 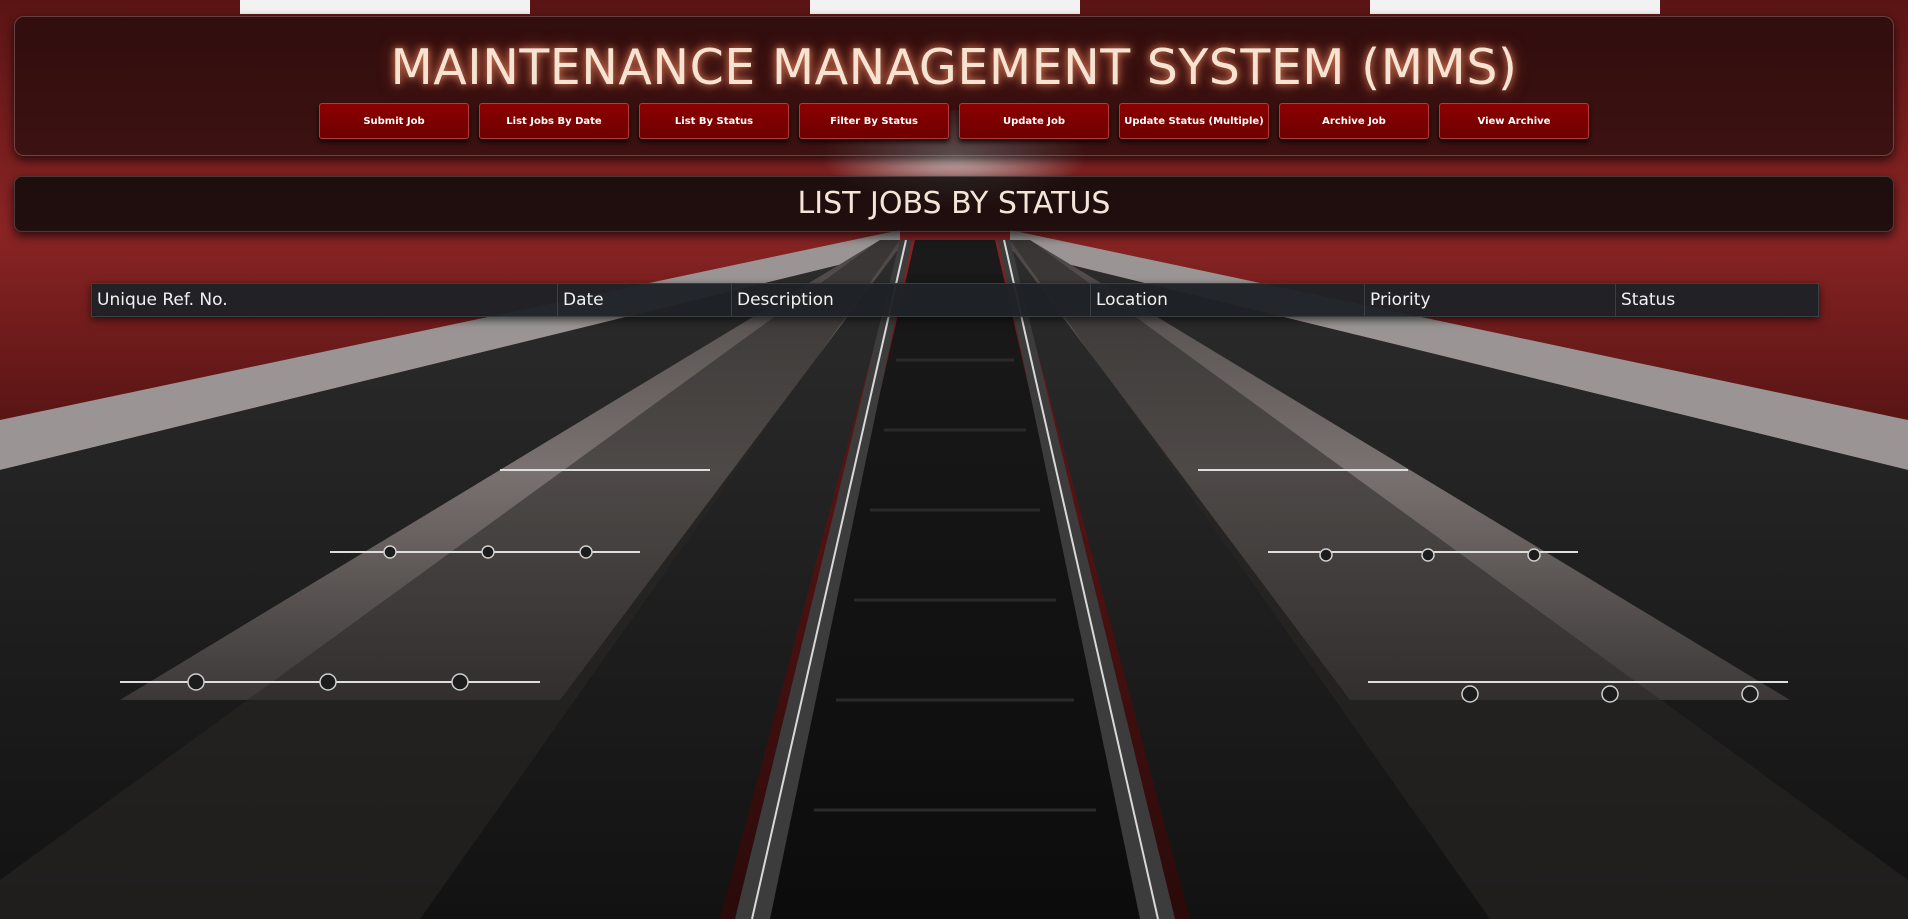 I want to click on update-job-button: Update Job, so click(x=1034, y=121).